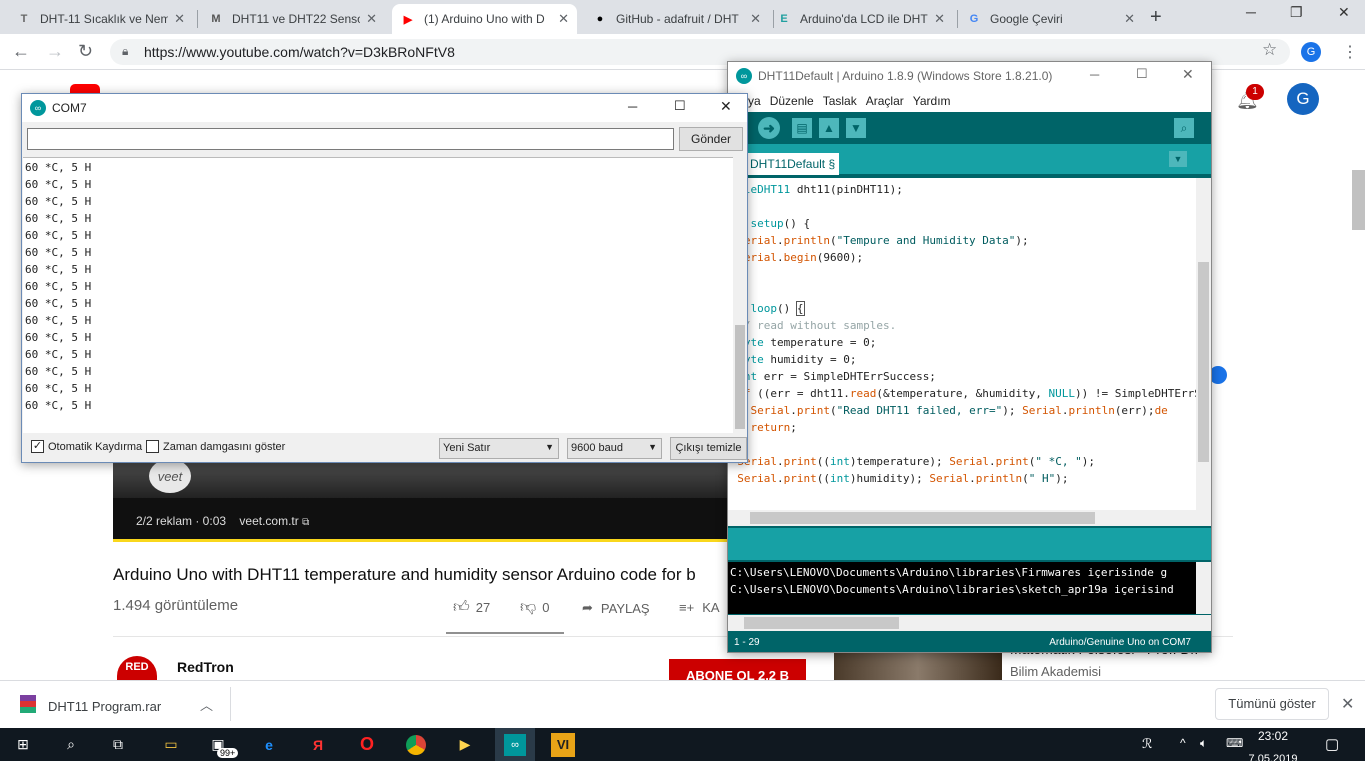  I want to click on tray-chevron-icon: ^, so click(1183, 743).